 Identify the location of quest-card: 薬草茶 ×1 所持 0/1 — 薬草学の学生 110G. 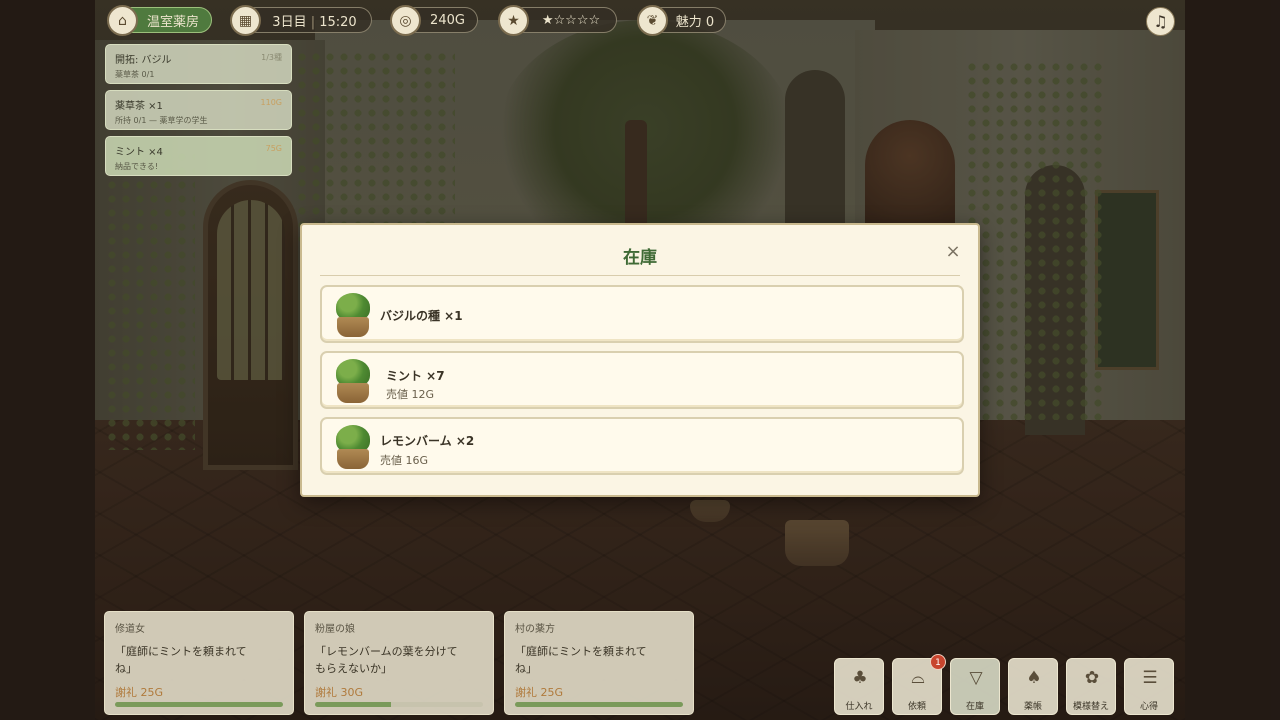
(198, 110).